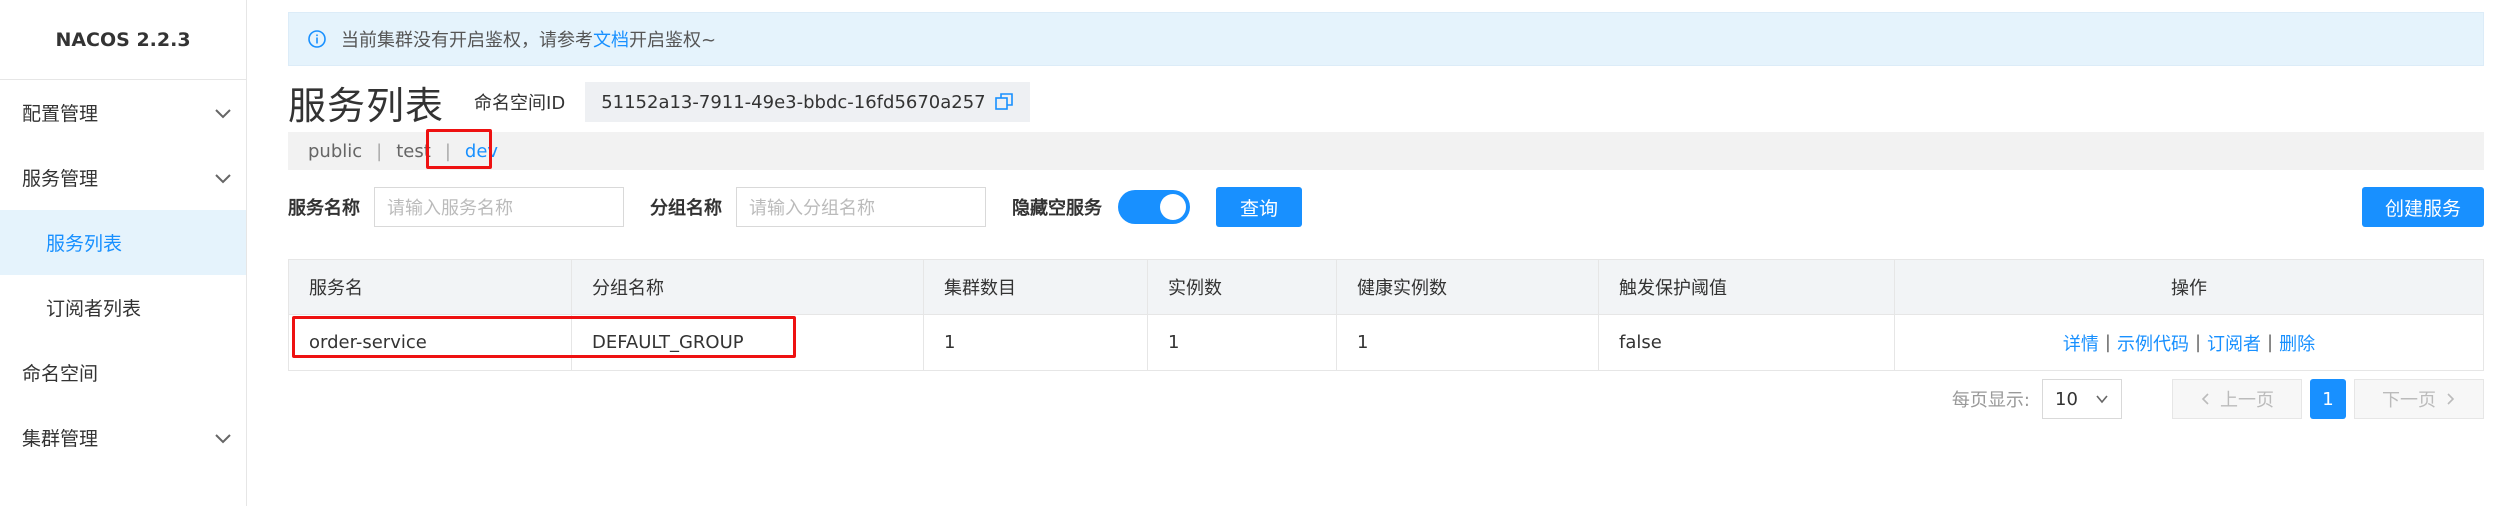 Image resolution: width=2500 pixels, height=506 pixels. I want to click on namespace-tabs: public | test | dev, so click(1386, 151).